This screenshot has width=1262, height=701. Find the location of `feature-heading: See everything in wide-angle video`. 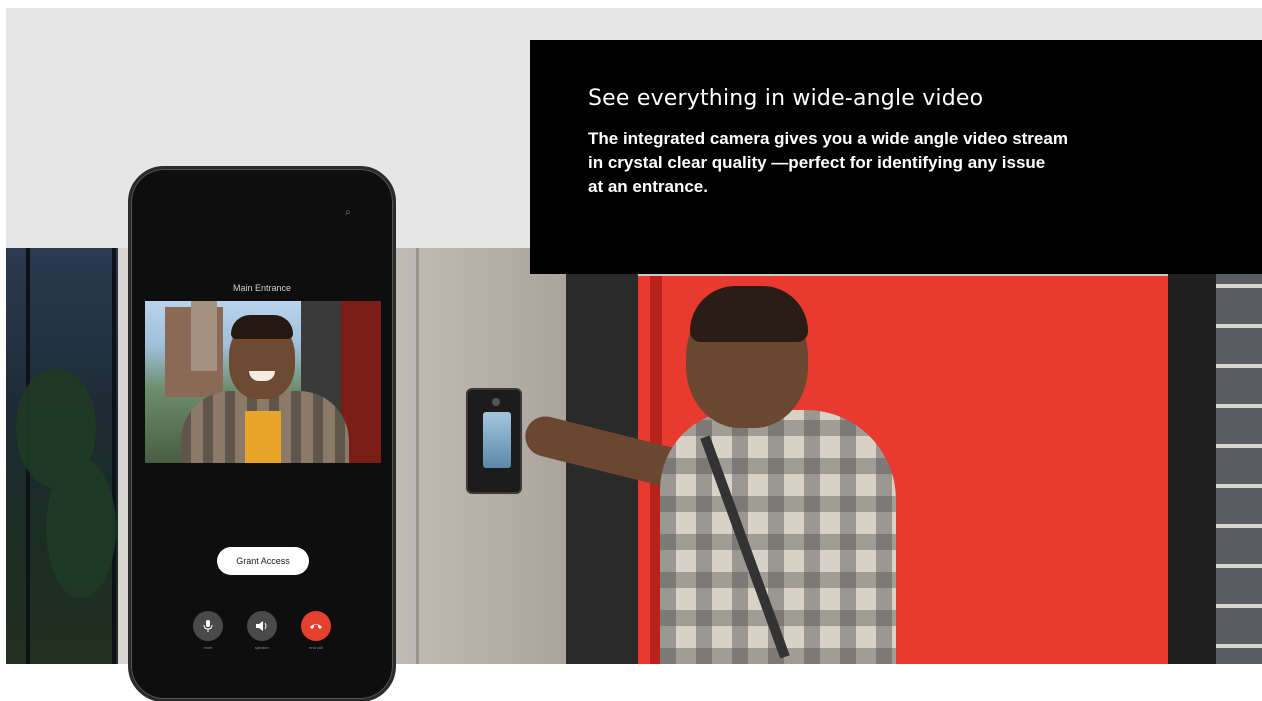

feature-heading: See everything in wide-angle video is located at coordinates (786, 98).